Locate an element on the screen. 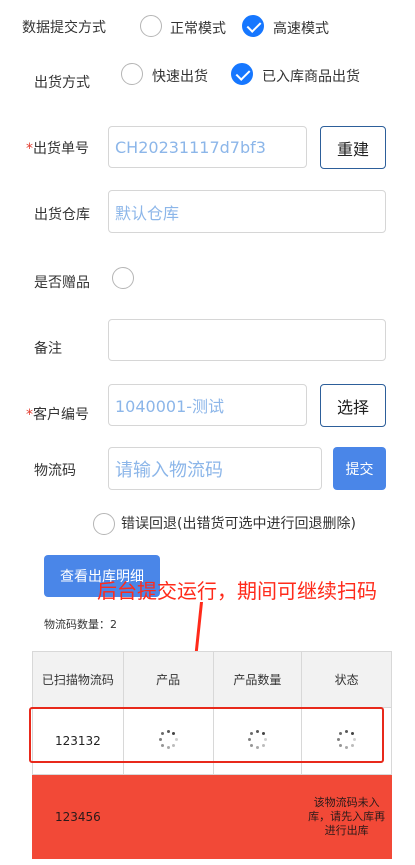 Image resolution: width=415 pixels, height=865 pixels. normal-mode-label: 正常模式 is located at coordinates (198, 29).